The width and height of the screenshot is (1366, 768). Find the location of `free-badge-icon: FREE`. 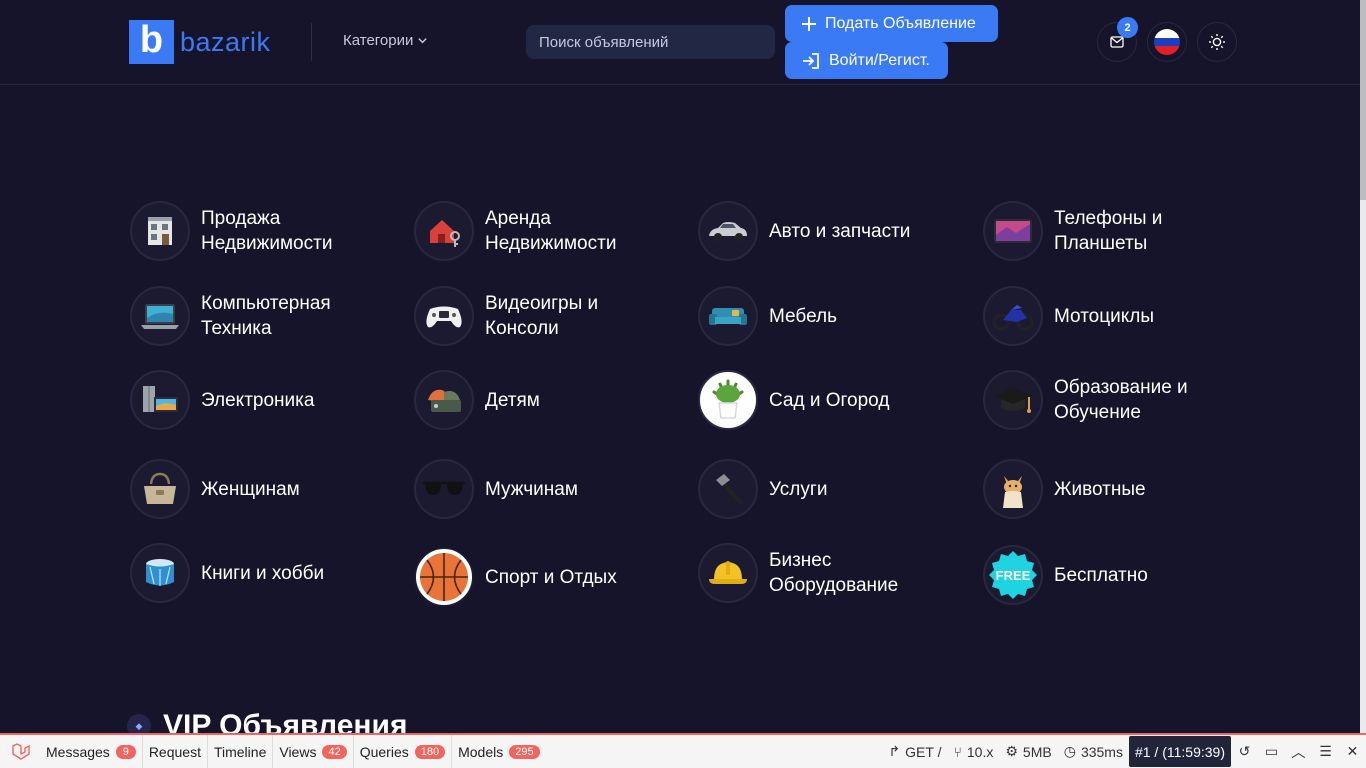

free-badge-icon: FREE is located at coordinates (1013, 575).